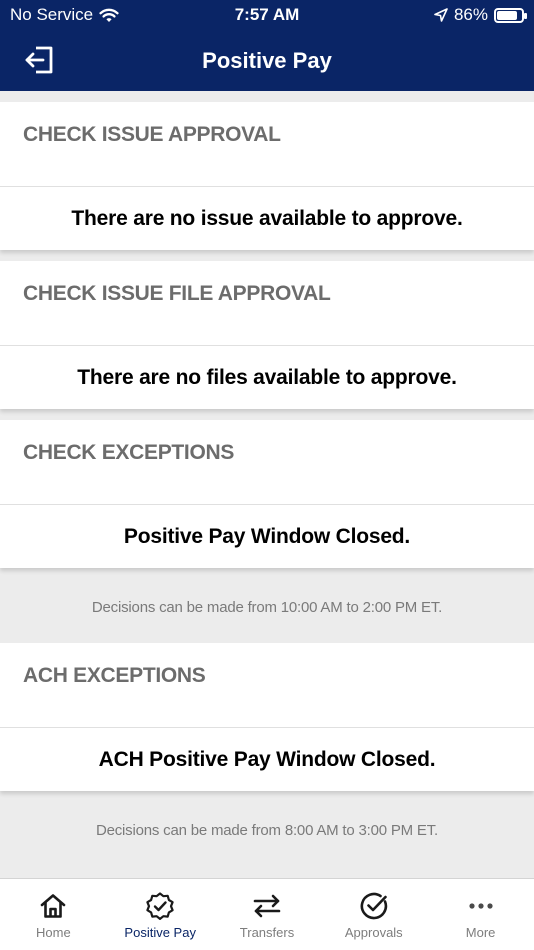  I want to click on nav-bar: Positive Pay, so click(267, 60).